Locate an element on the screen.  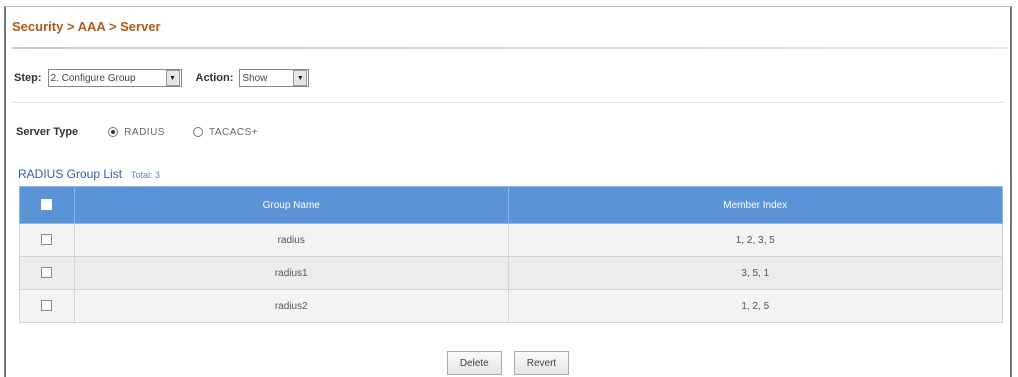
group-list-total: Total: 3 is located at coordinates (146, 175).